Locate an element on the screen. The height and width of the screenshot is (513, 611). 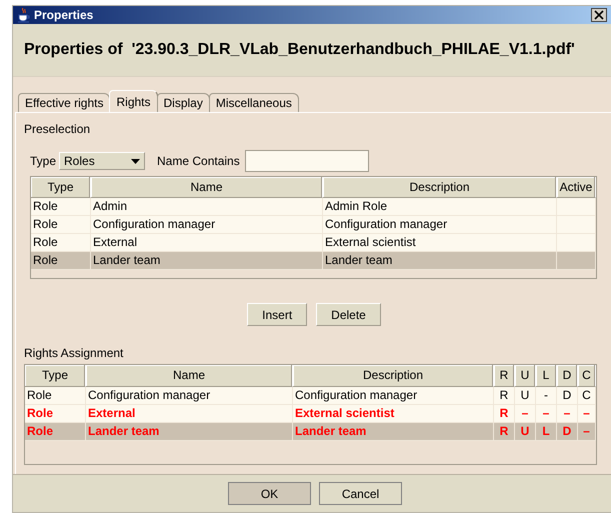
caret-icon is located at coordinates (135, 161).